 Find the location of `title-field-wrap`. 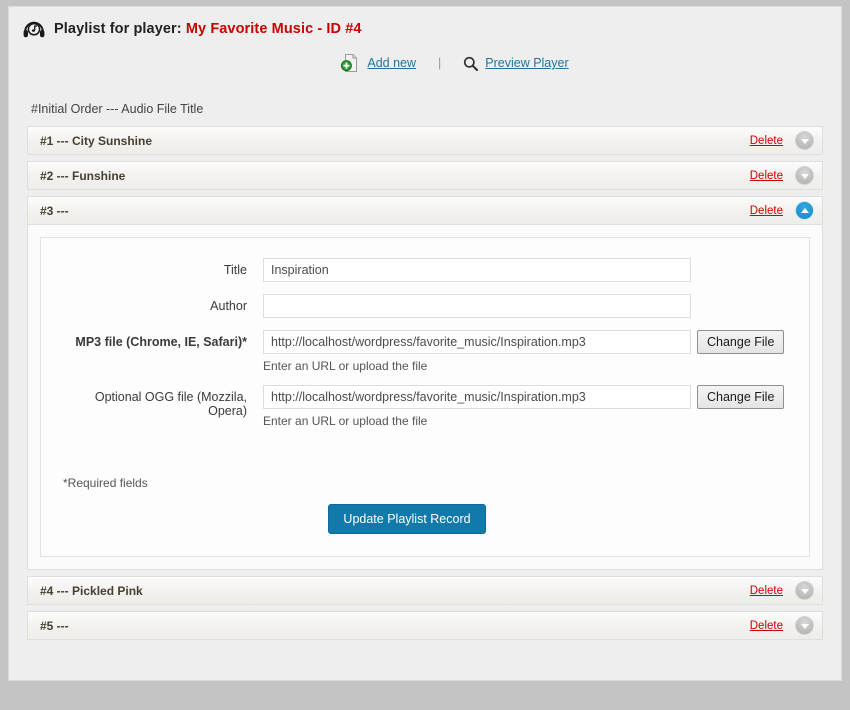

title-field-wrap is located at coordinates (522, 270).